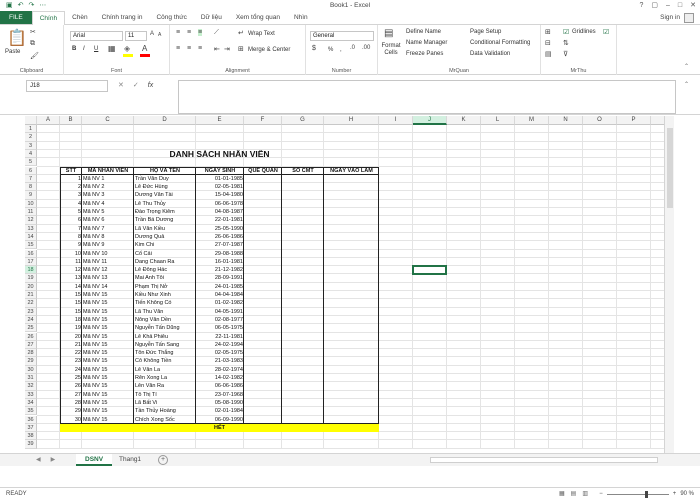 This screenshot has width=700, height=500. Describe the element at coordinates (165, 270) in the screenshot. I see `cell-full-name: Lê Đông Hác` at that location.